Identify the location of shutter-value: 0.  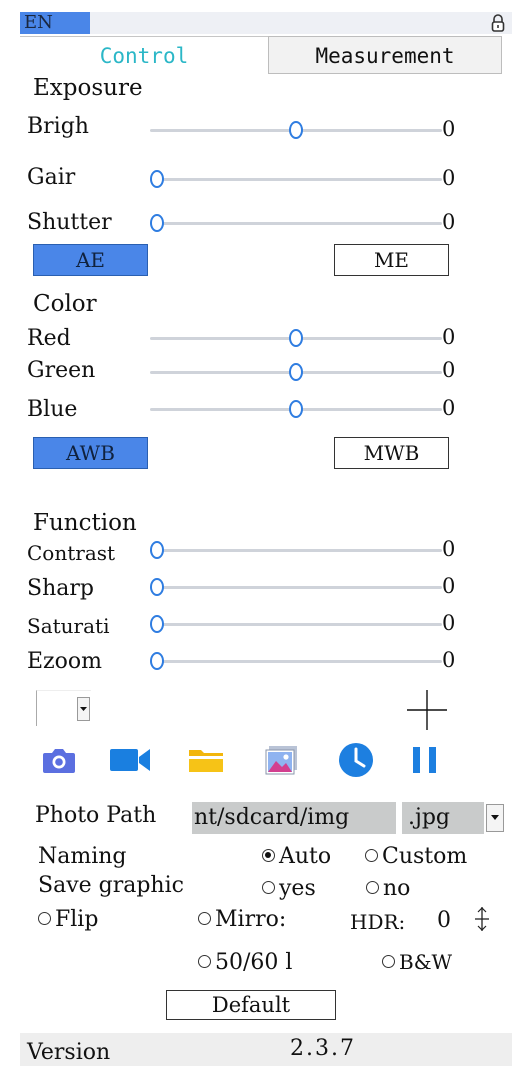
(449, 222).